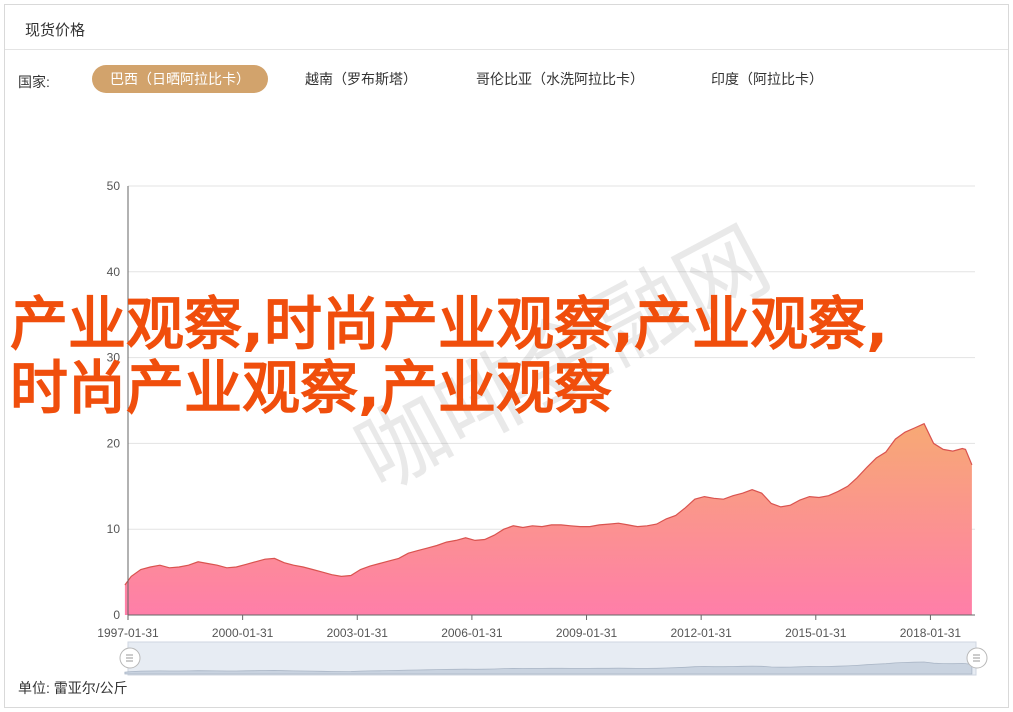 This screenshot has width=1013, height=712. I want to click on y-tick-label: 30, so click(114, 358).